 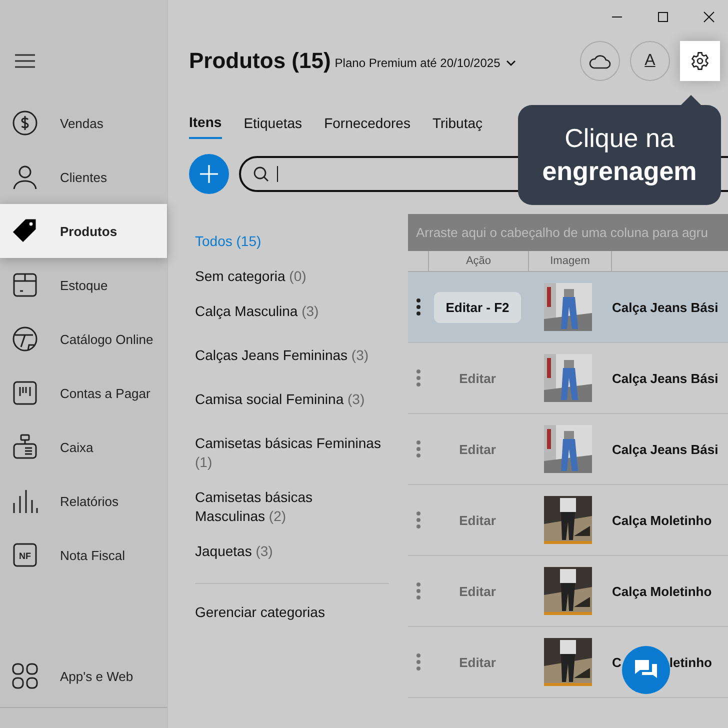 I want to click on category-item: Jaquetas (3), so click(x=290, y=551).